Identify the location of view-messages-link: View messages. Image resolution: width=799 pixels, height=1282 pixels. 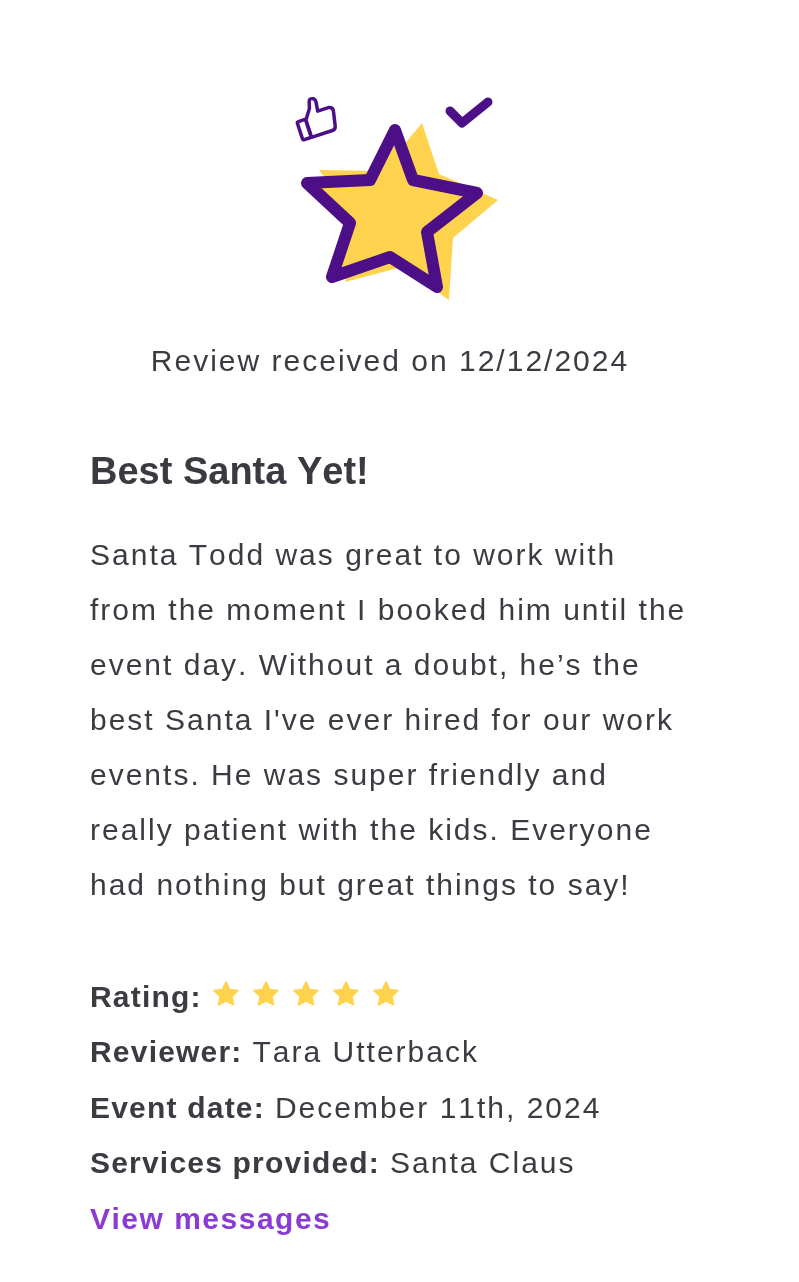
(211, 1218).